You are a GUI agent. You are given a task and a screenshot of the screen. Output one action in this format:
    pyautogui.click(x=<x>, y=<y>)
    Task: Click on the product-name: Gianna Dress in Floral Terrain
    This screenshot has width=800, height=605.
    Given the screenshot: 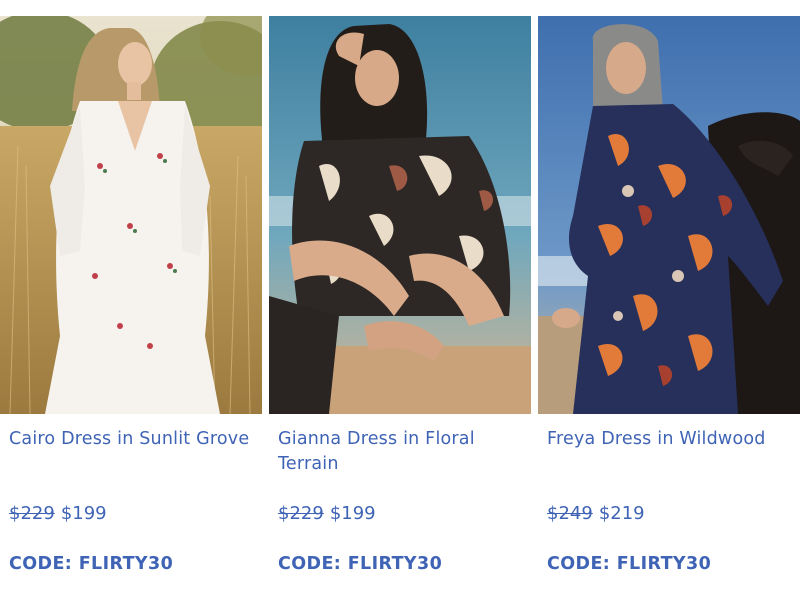 What is the action you would take?
    pyautogui.click(x=400, y=452)
    